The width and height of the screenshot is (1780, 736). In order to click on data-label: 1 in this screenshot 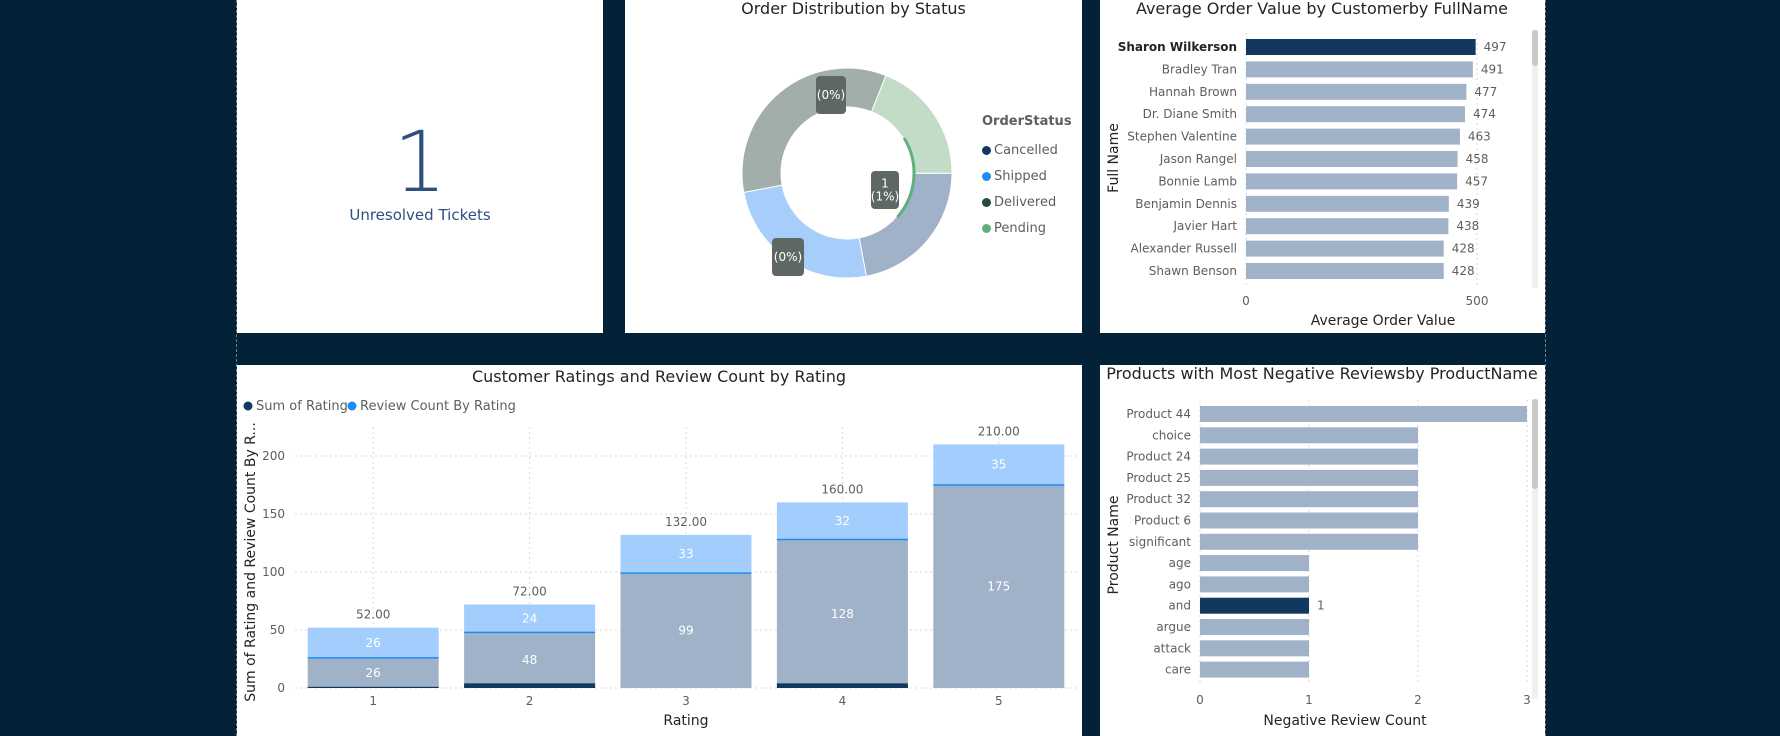, I will do `click(1321, 606)`.